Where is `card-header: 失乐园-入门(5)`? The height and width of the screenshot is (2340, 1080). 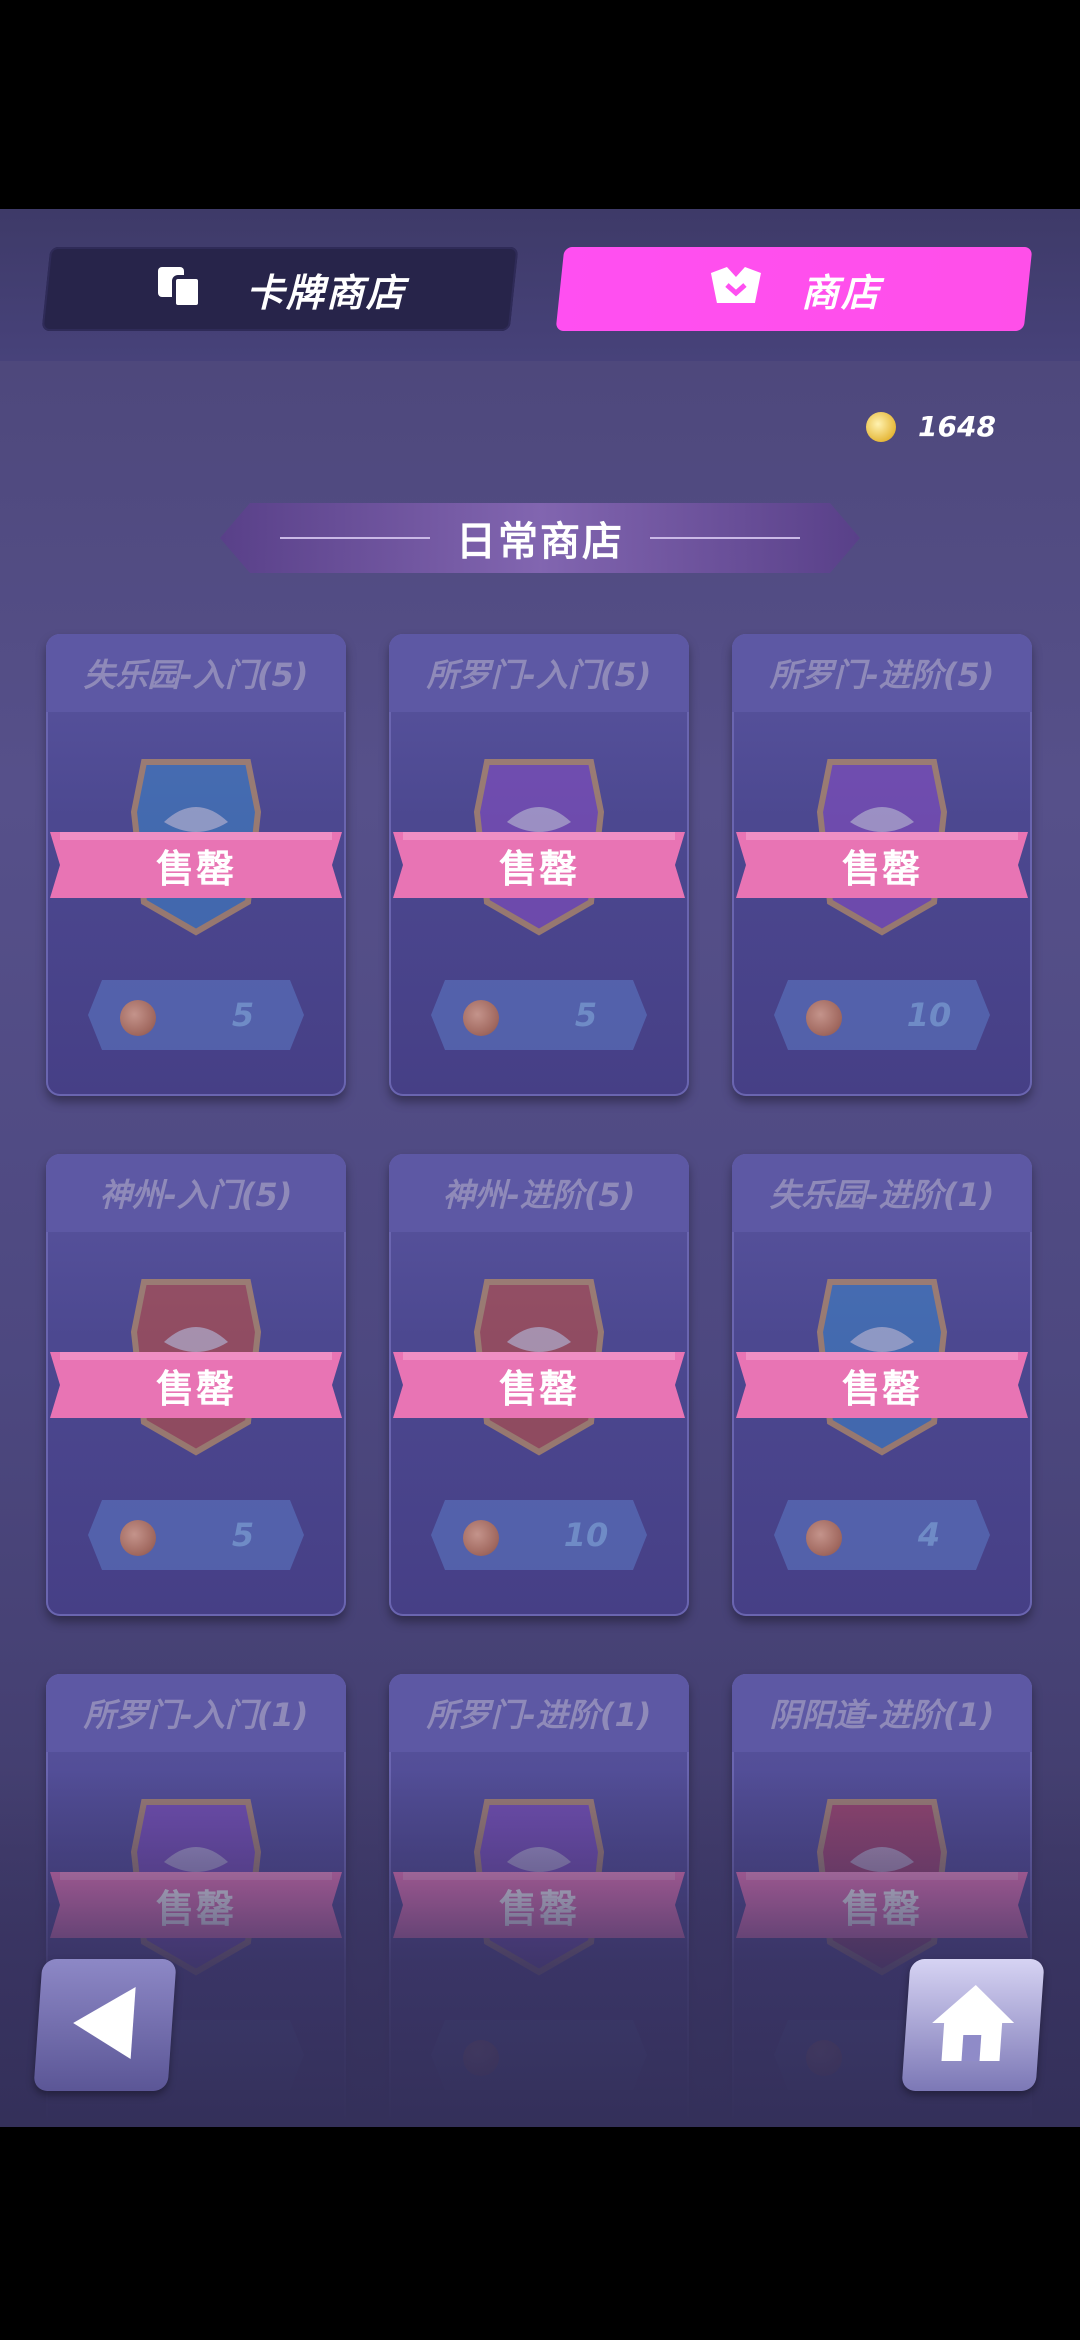 card-header: 失乐园-入门(5) is located at coordinates (196, 673).